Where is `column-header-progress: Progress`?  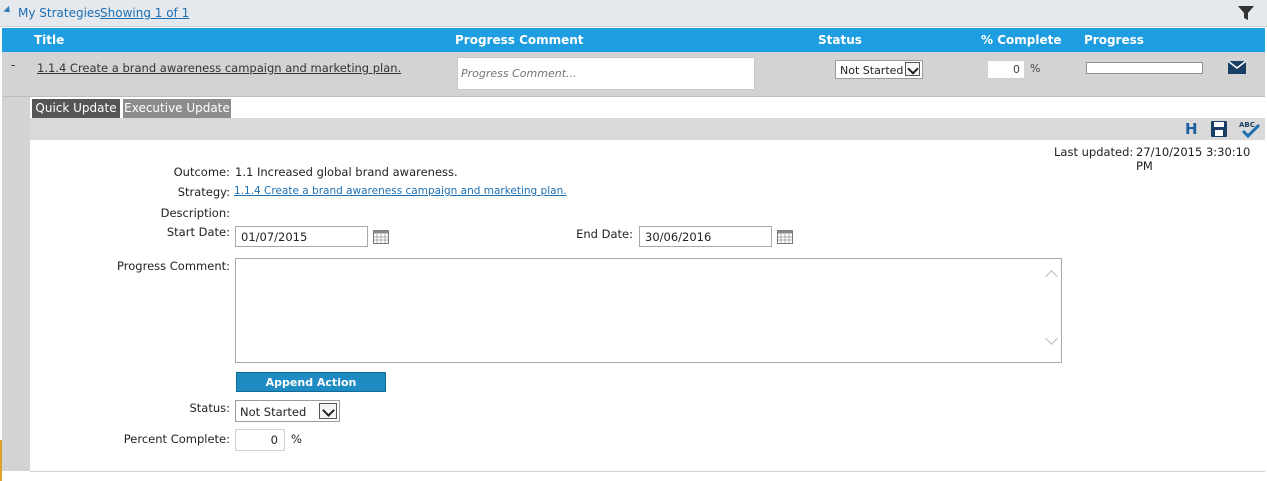
column-header-progress: Progress is located at coordinates (1114, 40).